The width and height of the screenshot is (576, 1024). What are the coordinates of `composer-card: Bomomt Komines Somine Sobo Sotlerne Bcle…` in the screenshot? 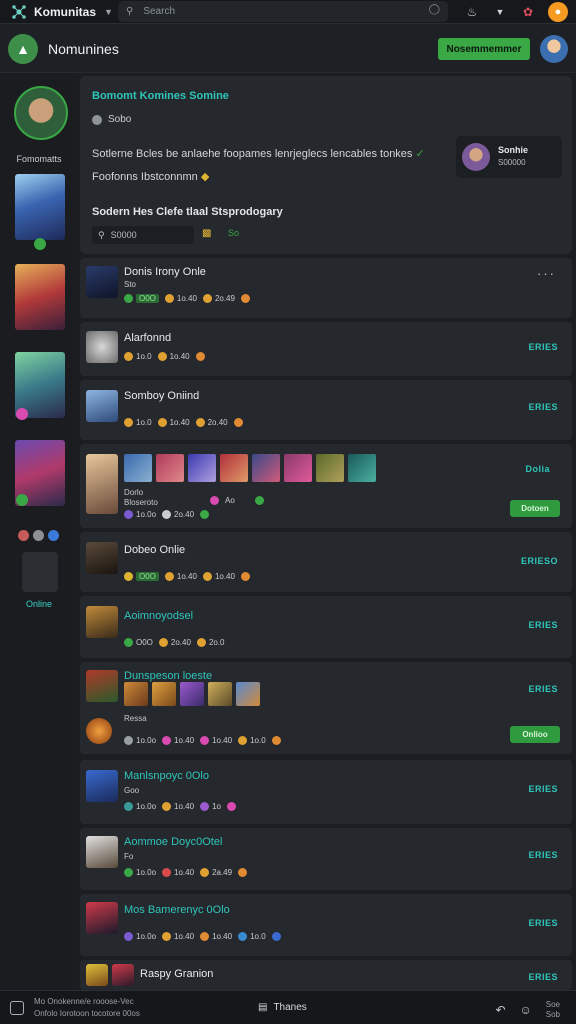 It's located at (326, 165).